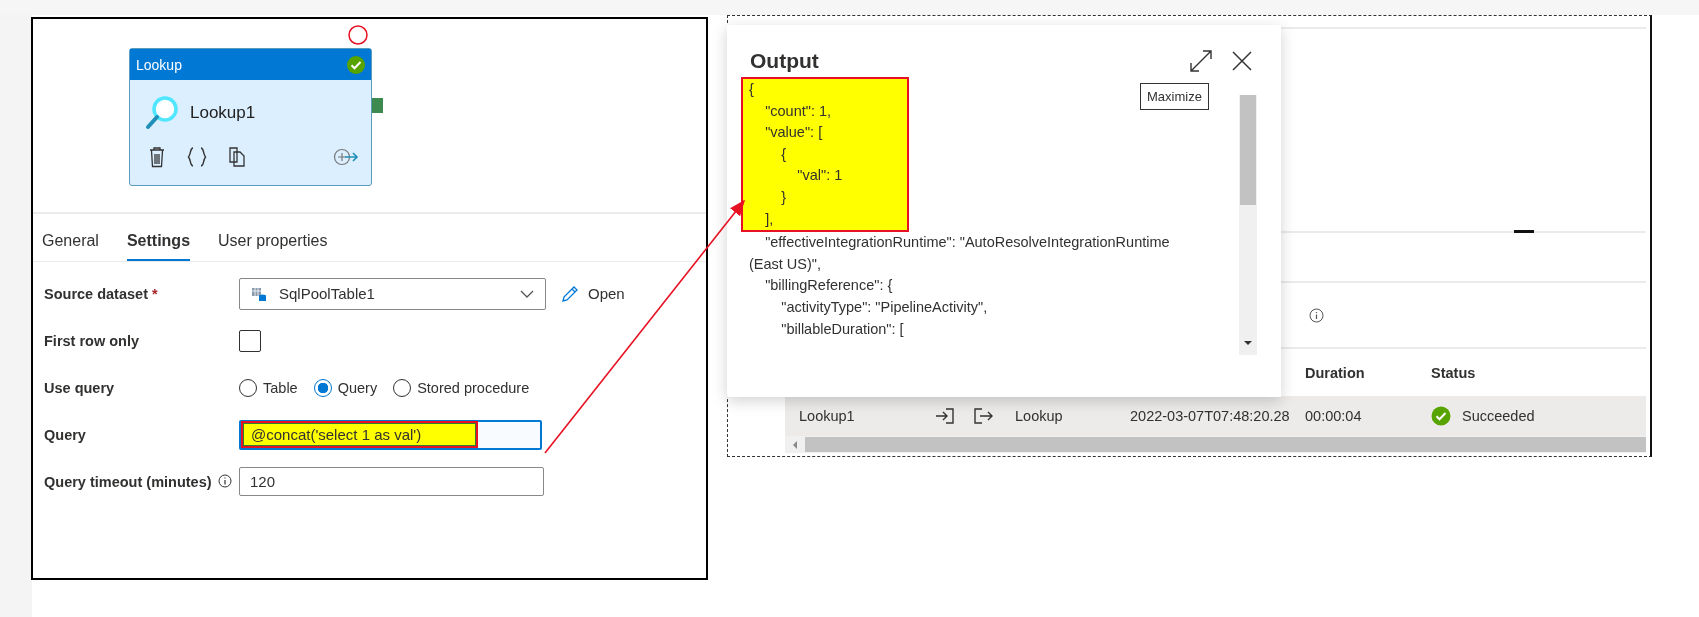  What do you see at coordinates (827, 416) in the screenshot?
I see `table-cell-text: Lookup1` at bounding box center [827, 416].